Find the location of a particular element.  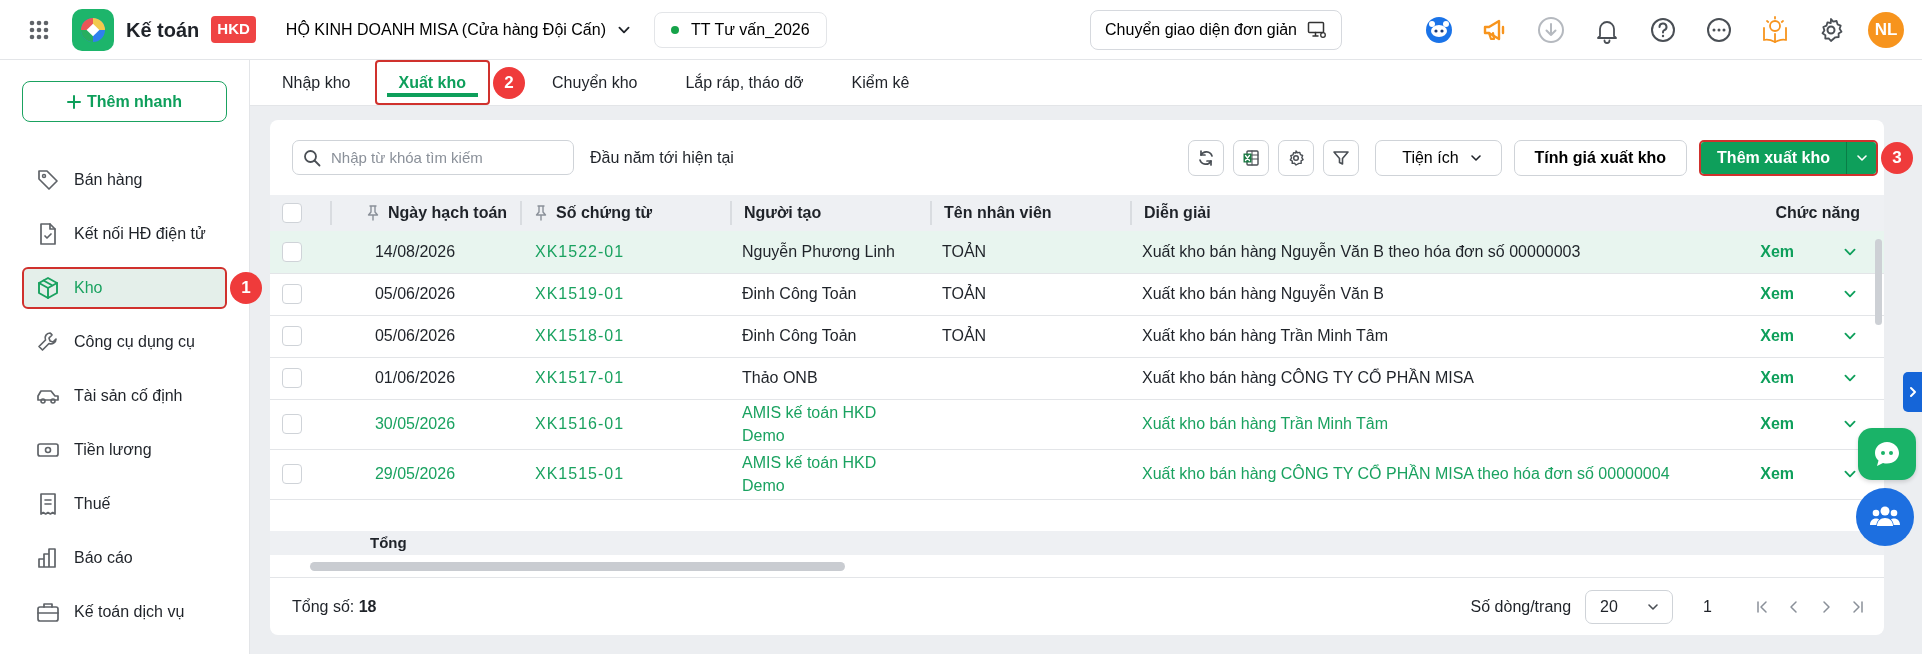

grid-icon is located at coordinates (39, 29).